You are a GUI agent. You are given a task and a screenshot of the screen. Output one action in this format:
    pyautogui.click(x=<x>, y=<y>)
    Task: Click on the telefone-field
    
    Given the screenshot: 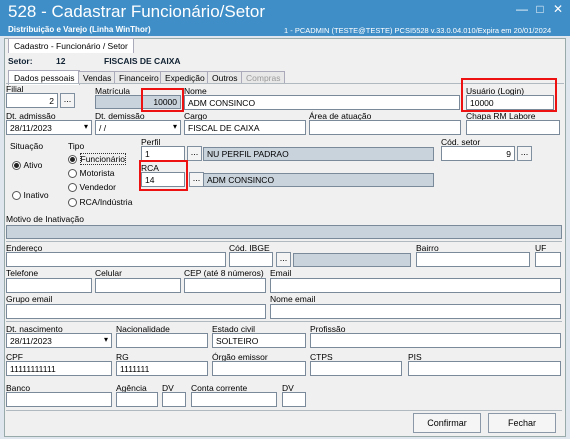 What is the action you would take?
    pyautogui.click(x=49, y=285)
    